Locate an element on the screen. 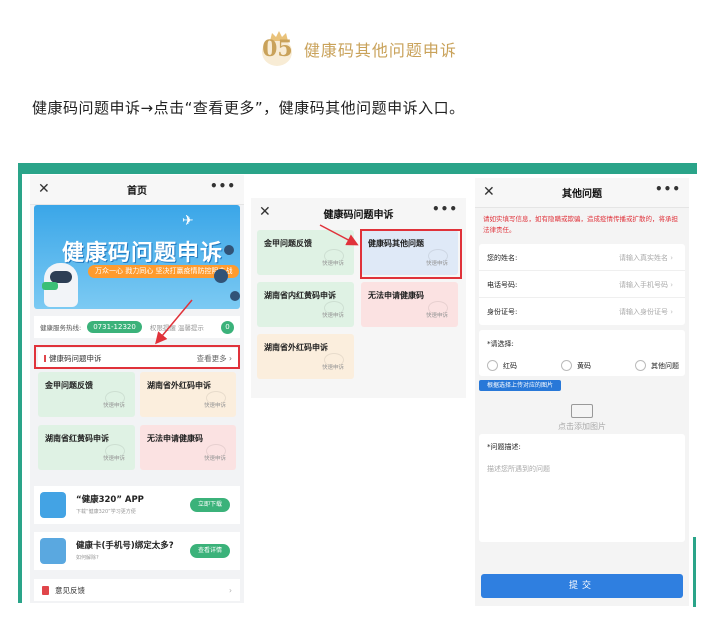 The width and height of the screenshot is (719, 644). topbar: ✕ 首页 ••• is located at coordinates (137, 190).